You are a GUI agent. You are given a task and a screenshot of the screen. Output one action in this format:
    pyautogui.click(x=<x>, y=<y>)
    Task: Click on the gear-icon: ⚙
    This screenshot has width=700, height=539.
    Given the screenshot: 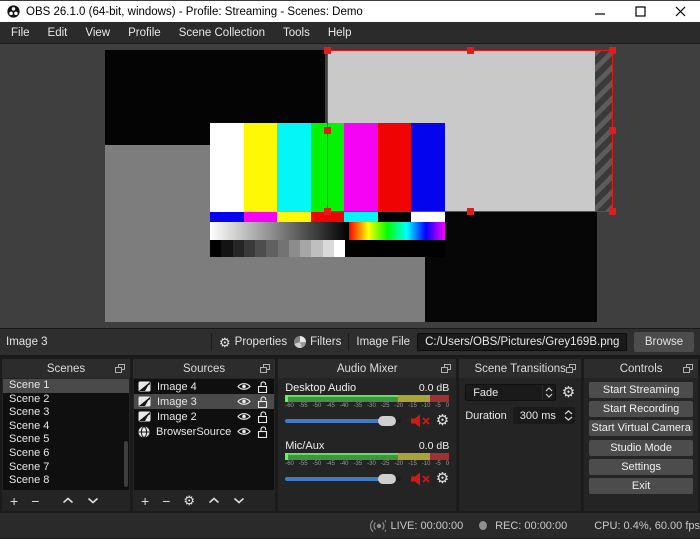 What is the action you would take?
    pyautogui.click(x=225, y=342)
    